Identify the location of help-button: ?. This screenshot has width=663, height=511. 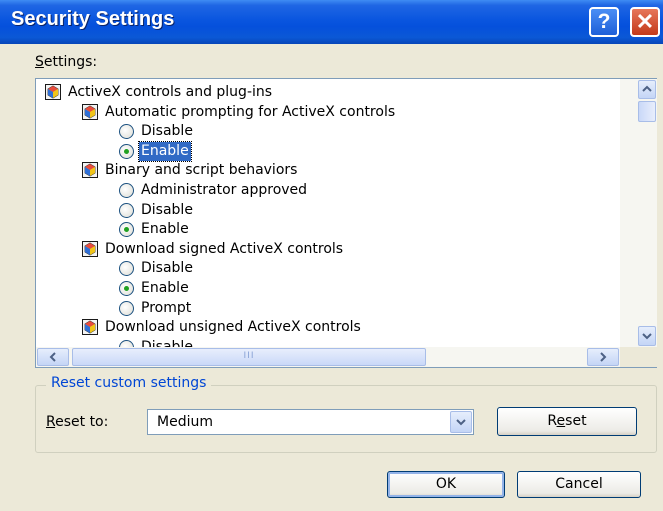
(604, 22).